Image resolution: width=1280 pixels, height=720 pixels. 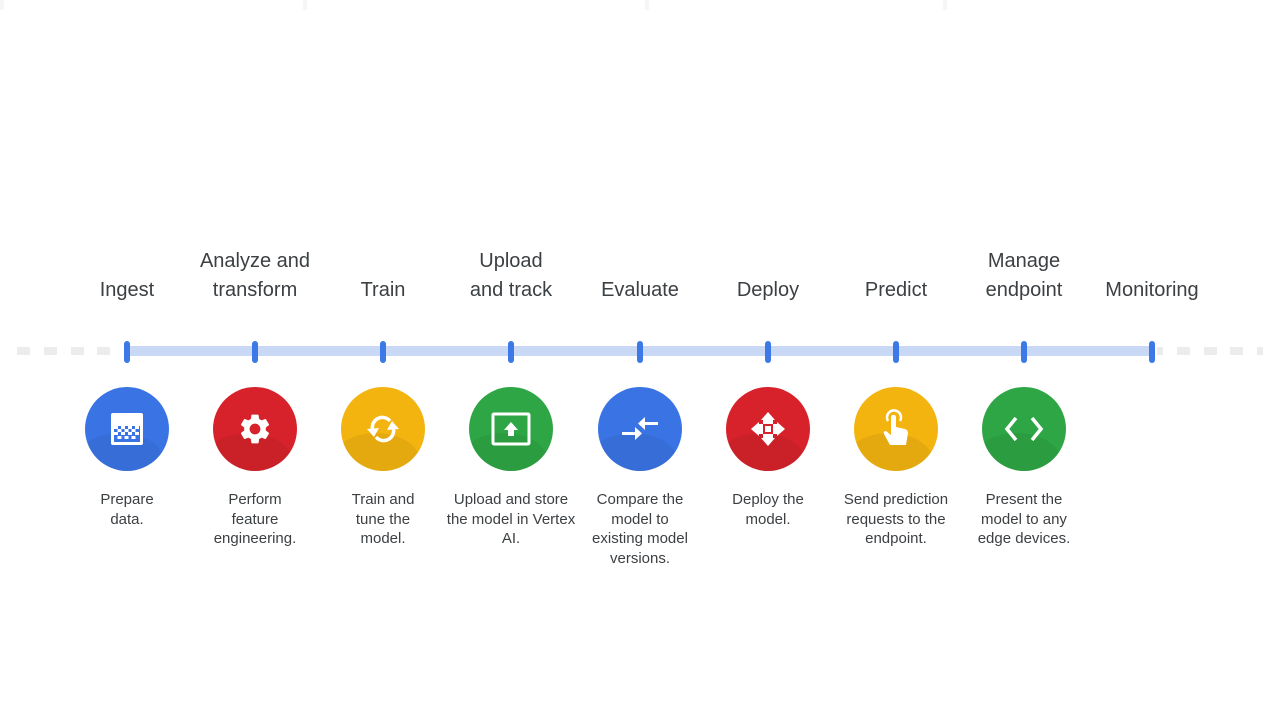 I want to click on step-icon-upload, so click(x=511, y=429).